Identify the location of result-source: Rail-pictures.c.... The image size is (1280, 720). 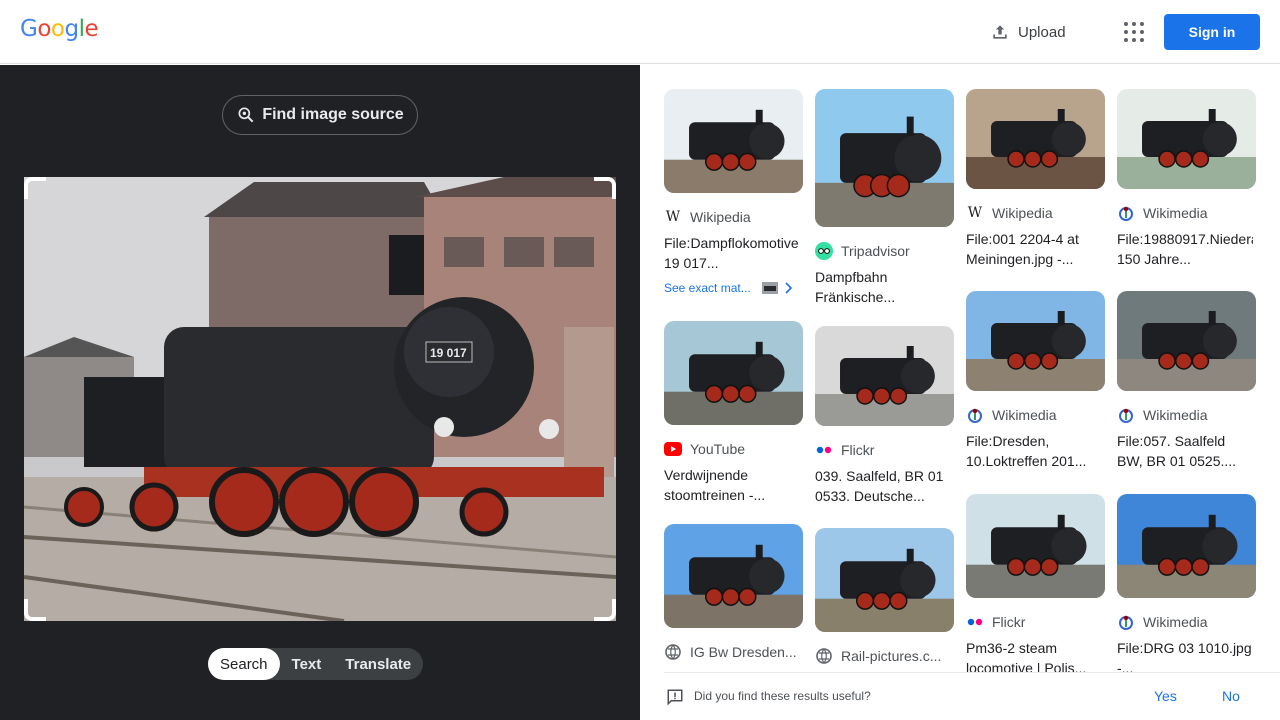
(884, 656).